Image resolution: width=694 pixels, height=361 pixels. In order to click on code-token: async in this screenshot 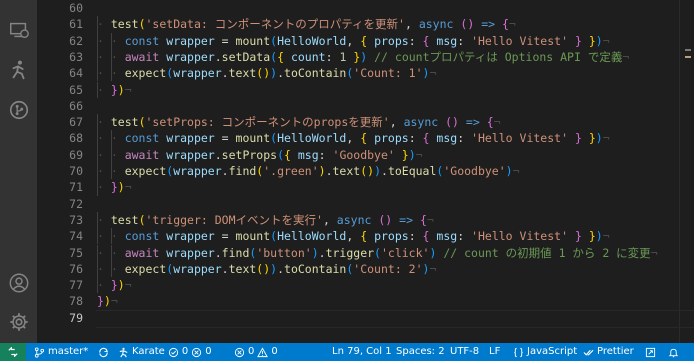, I will do `click(421, 122)`.